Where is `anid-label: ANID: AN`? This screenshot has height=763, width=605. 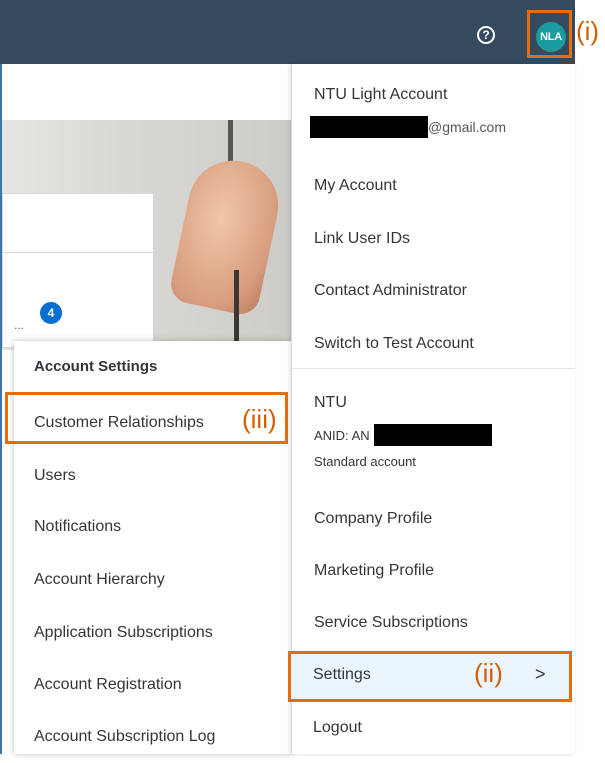 anid-label: ANID: AN is located at coordinates (342, 435).